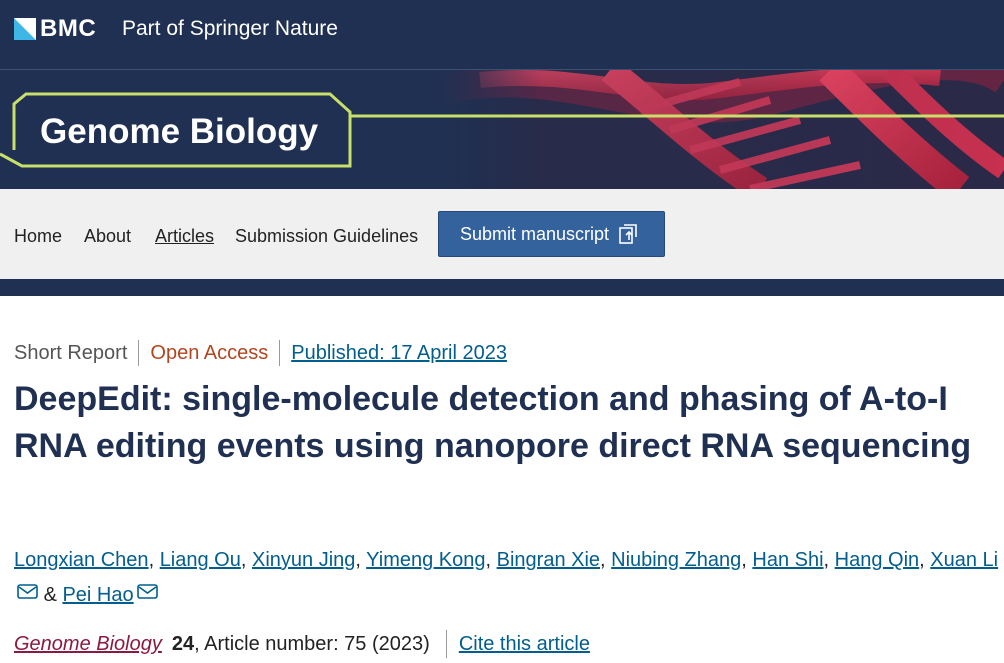 This screenshot has width=1004, height=663. I want to click on submit-manuscript-label: Submit manuscript, so click(535, 234).